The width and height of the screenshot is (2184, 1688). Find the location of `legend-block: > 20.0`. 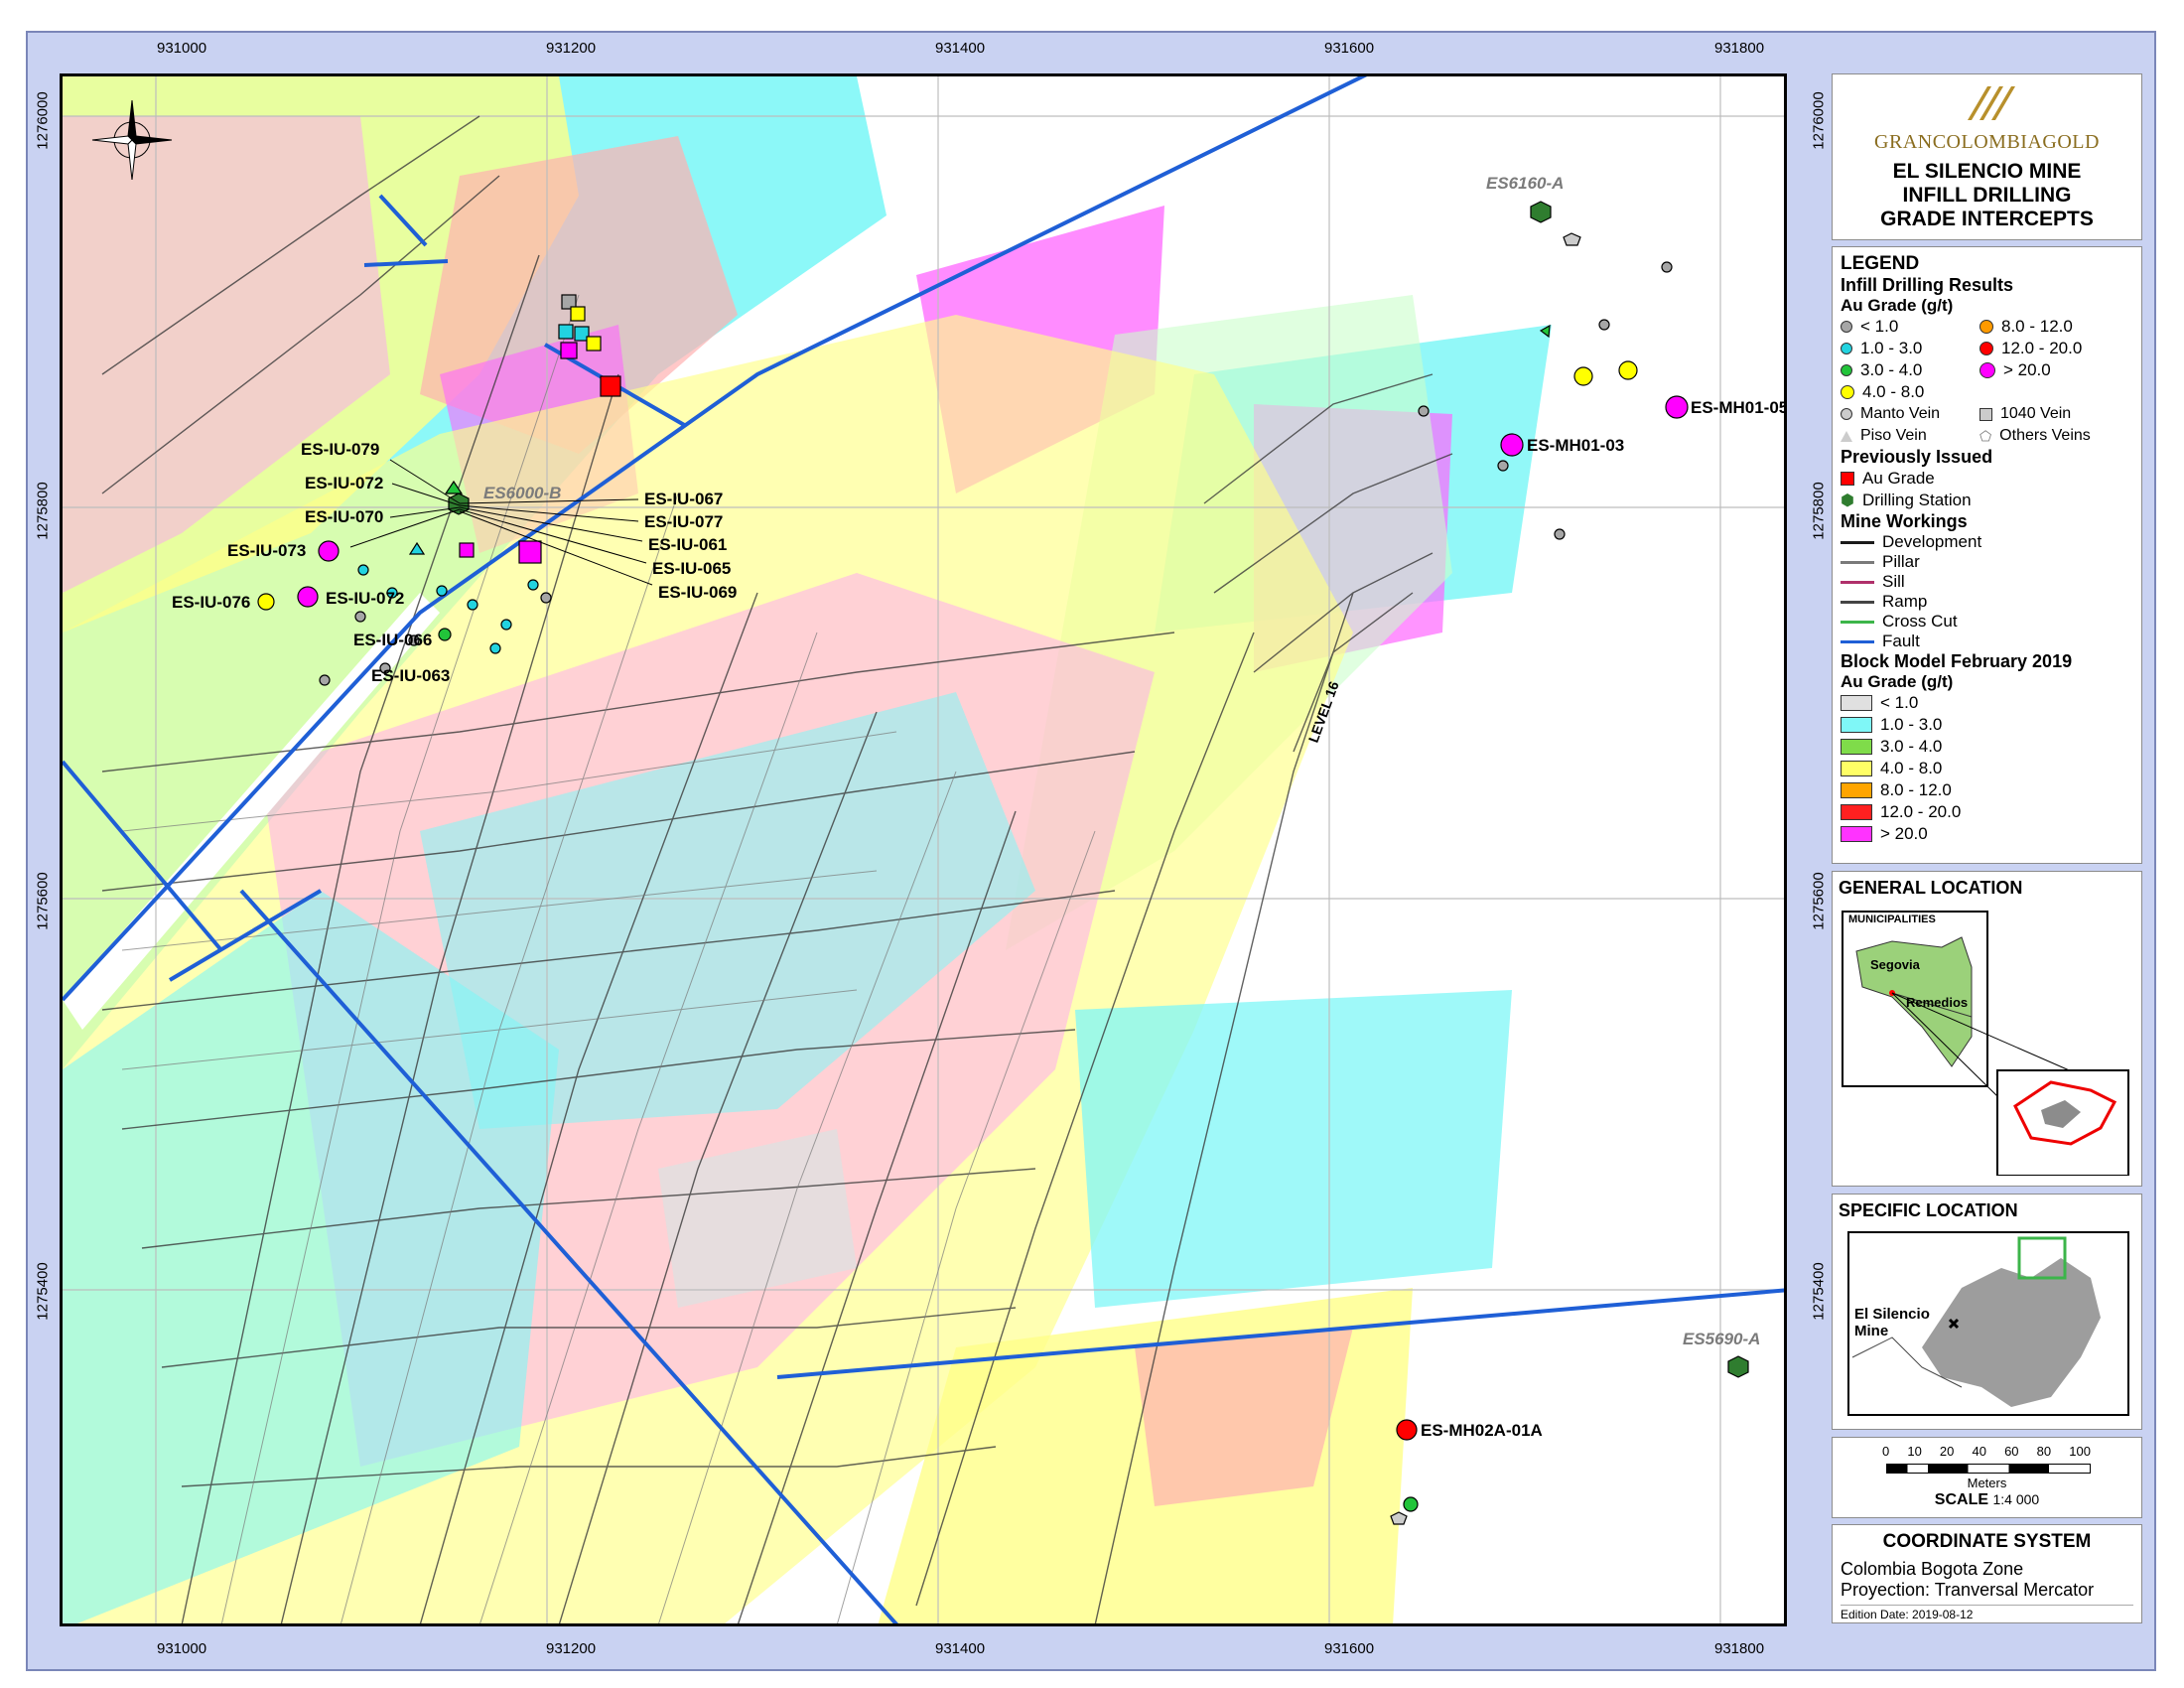

legend-block: > 20.0 is located at coordinates (1987, 834).